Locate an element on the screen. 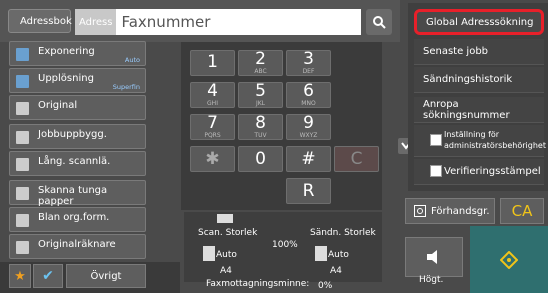 This screenshot has height=293, width=548. key-asterisk: ✱ is located at coordinates (212, 159).